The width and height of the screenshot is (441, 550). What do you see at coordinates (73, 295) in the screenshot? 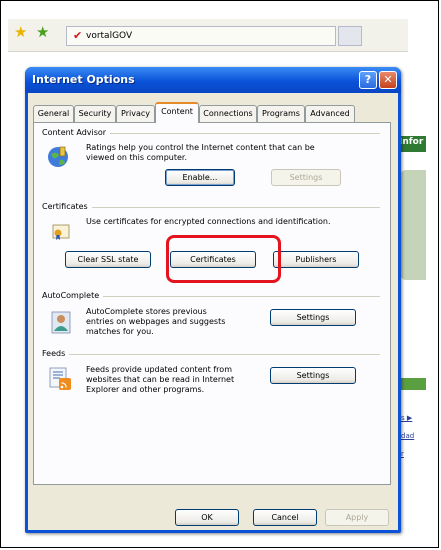
I see `autocomplete-heading: AutoComplete` at bounding box center [73, 295].